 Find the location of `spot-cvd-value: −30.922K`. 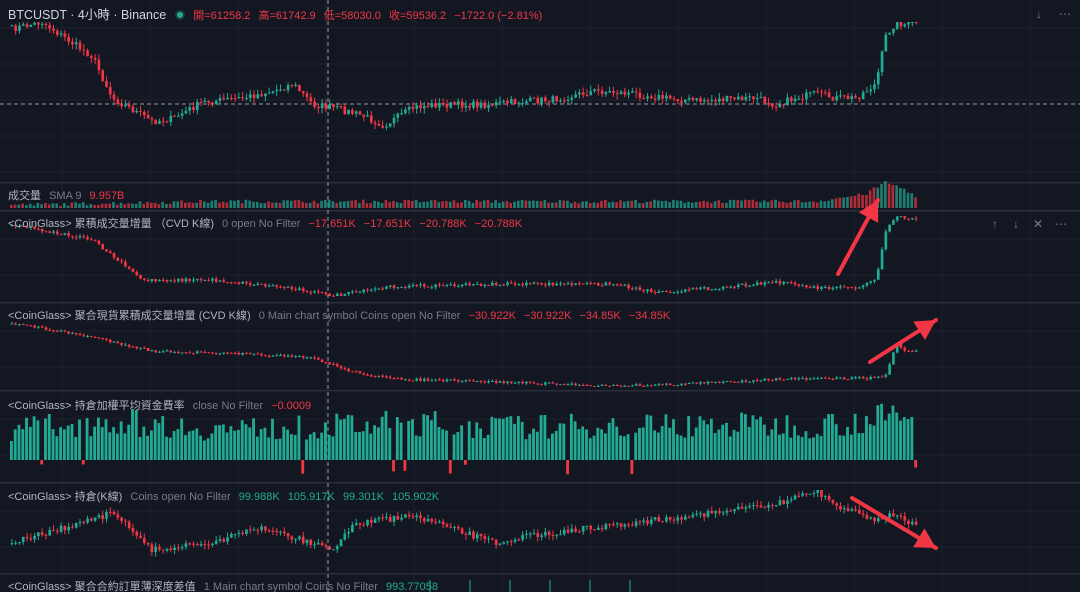

spot-cvd-value: −30.922K is located at coordinates (492, 316).